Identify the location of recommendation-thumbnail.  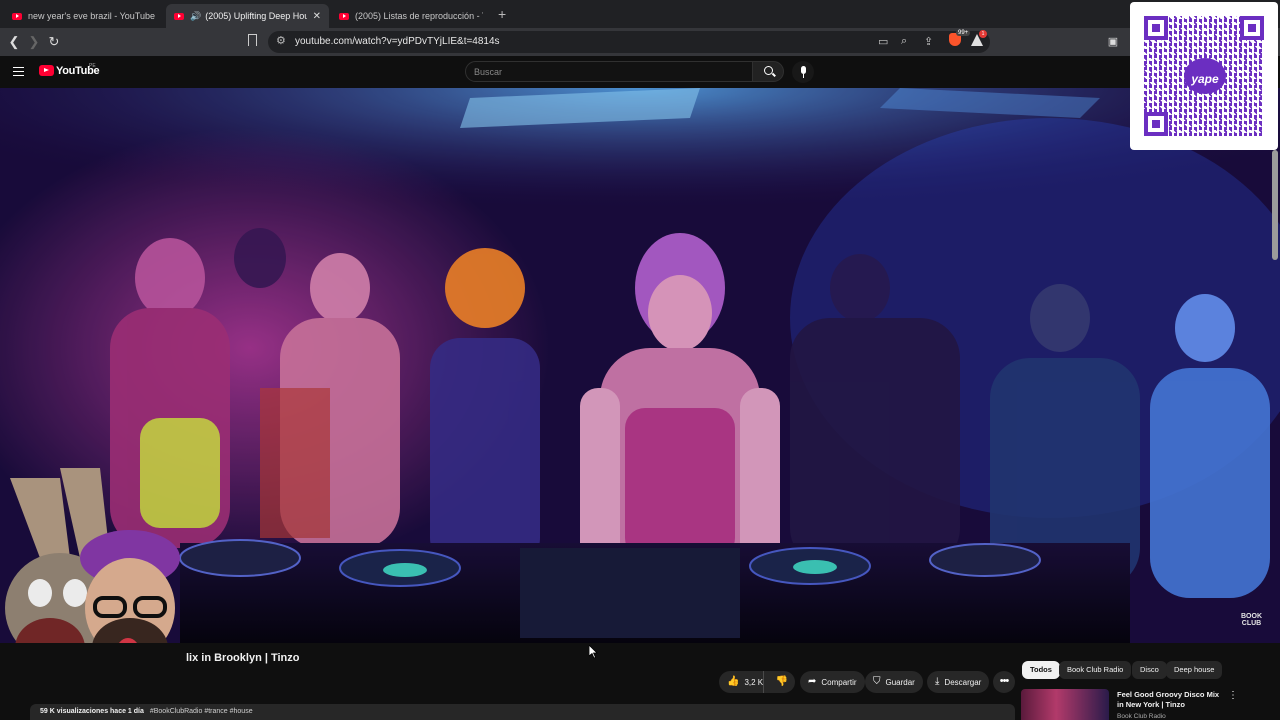
(1065, 704).